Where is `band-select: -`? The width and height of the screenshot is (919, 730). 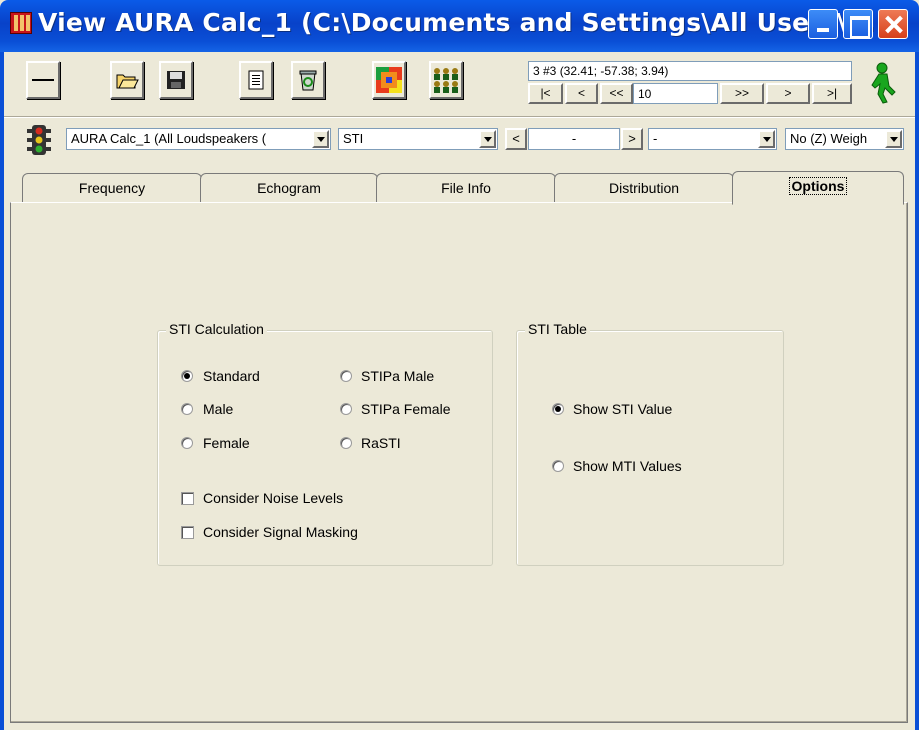 band-select: - is located at coordinates (712, 139).